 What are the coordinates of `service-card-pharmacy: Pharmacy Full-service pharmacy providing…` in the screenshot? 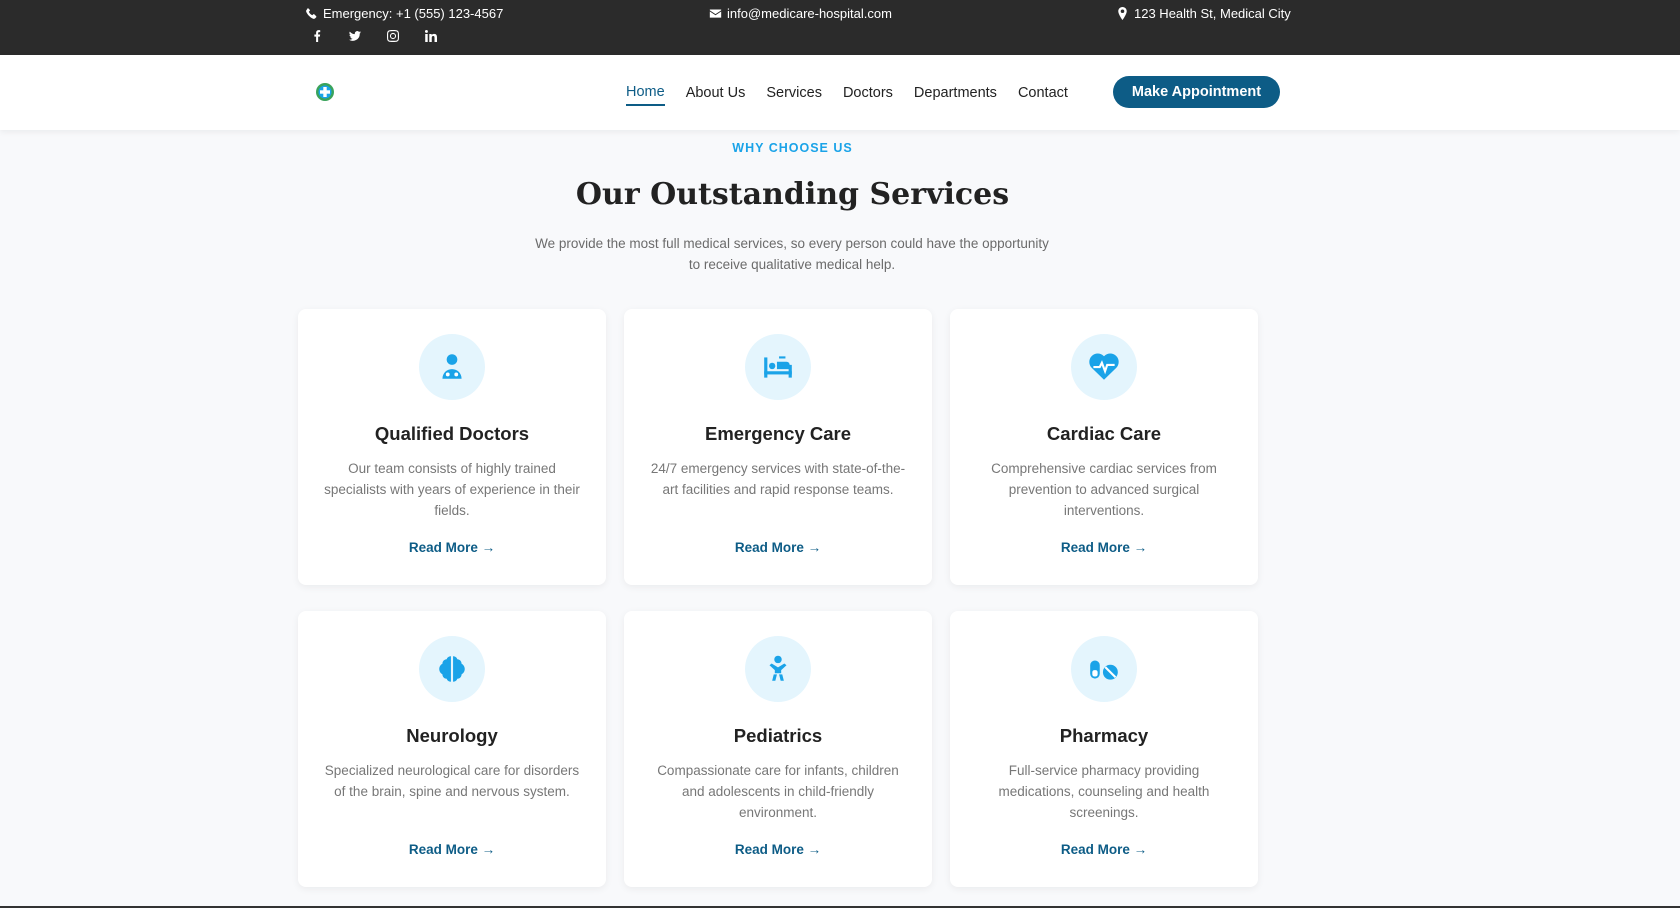 It's located at (1104, 749).